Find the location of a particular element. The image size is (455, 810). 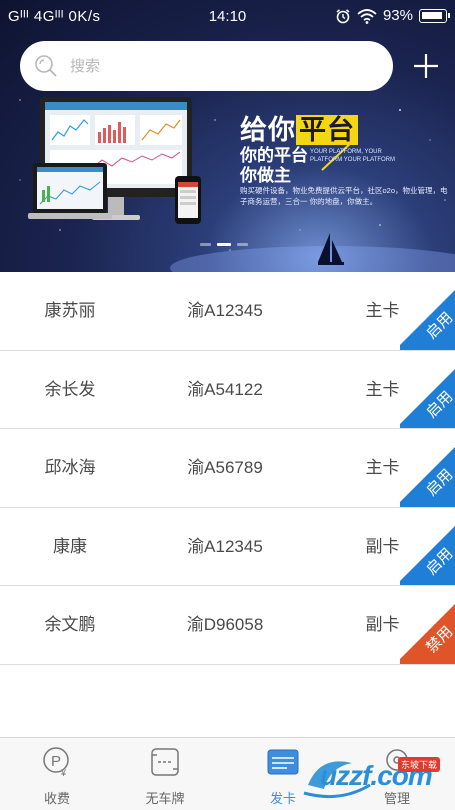

no-plate-icon is located at coordinates (165, 762).